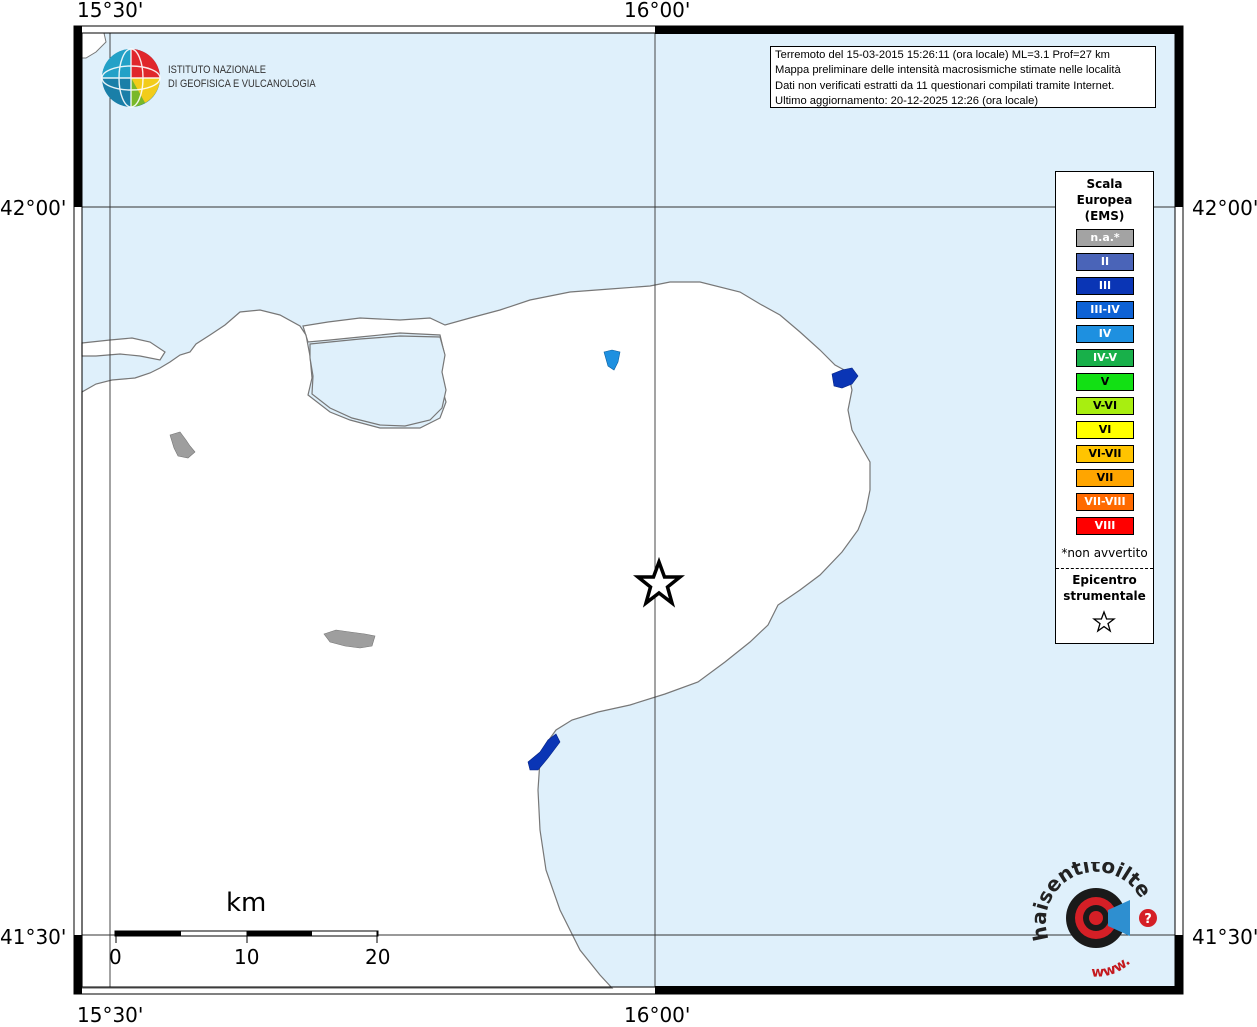 This screenshot has height=1027, width=1257. Describe the element at coordinates (1105, 238) in the screenshot. I see `legend-chip: n.a.*` at that location.